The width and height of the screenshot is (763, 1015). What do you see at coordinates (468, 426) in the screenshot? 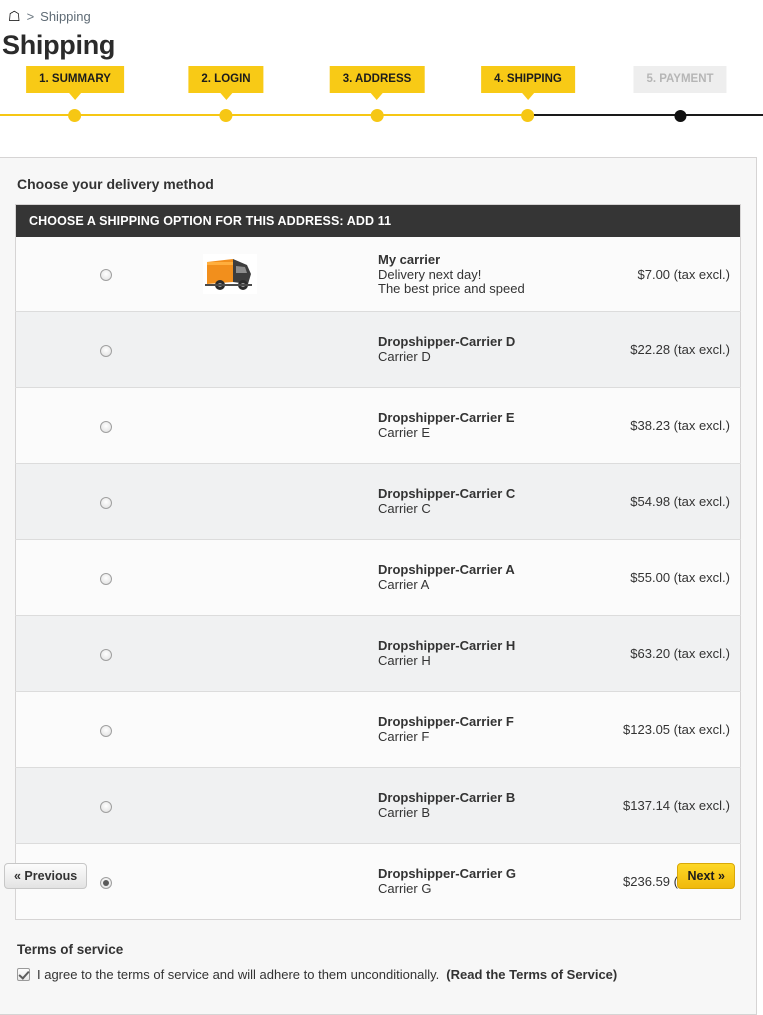
I see `carrier-info-cell: Dropshipper-Carrier E Carrier E` at bounding box center [468, 426].